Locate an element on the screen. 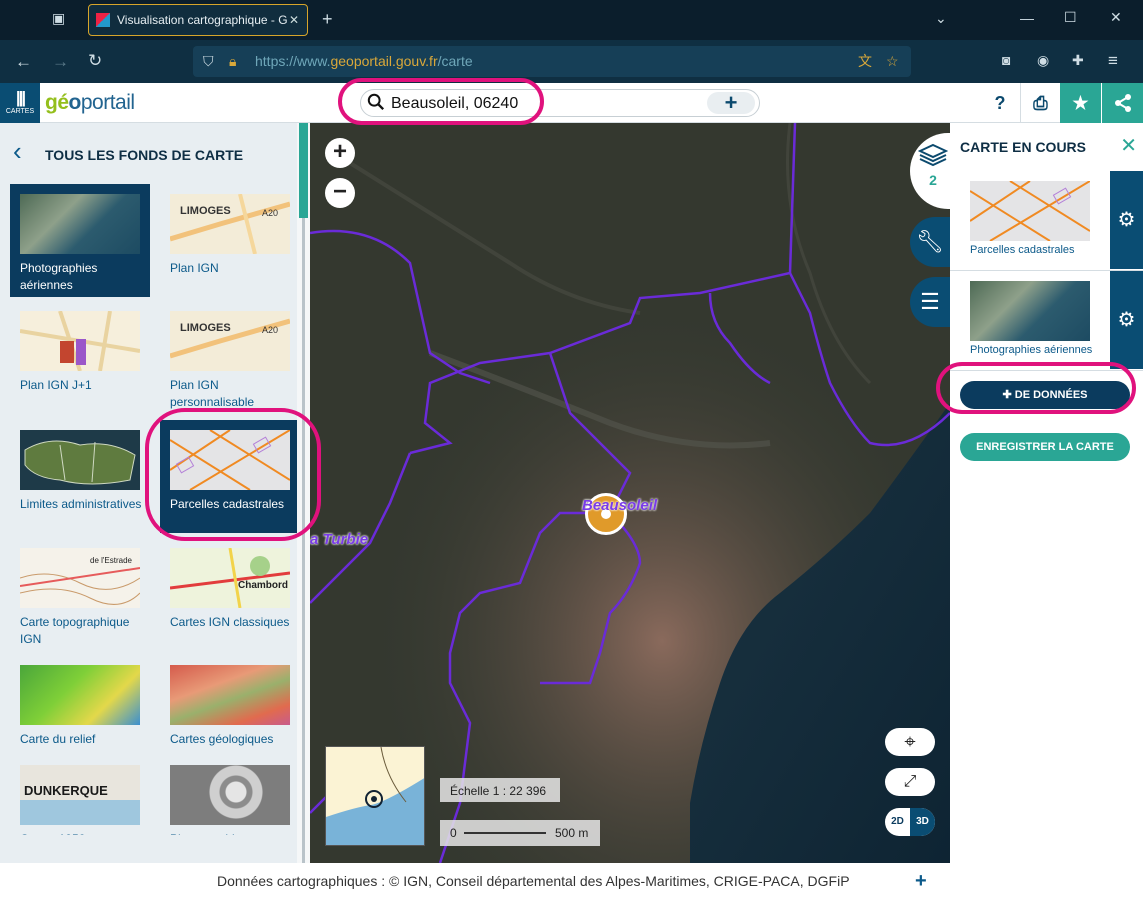 This screenshot has width=1143, height=899. share-button is located at coordinates (1122, 103).